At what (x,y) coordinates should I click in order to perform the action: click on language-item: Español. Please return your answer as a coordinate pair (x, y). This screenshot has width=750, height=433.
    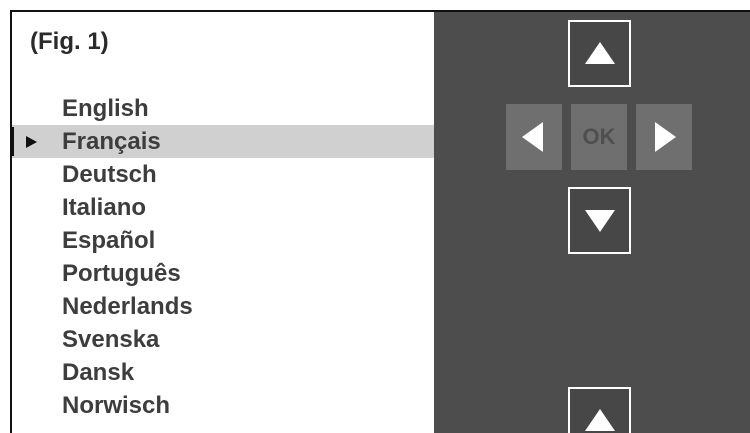
    Looking at the image, I should click on (223, 240).